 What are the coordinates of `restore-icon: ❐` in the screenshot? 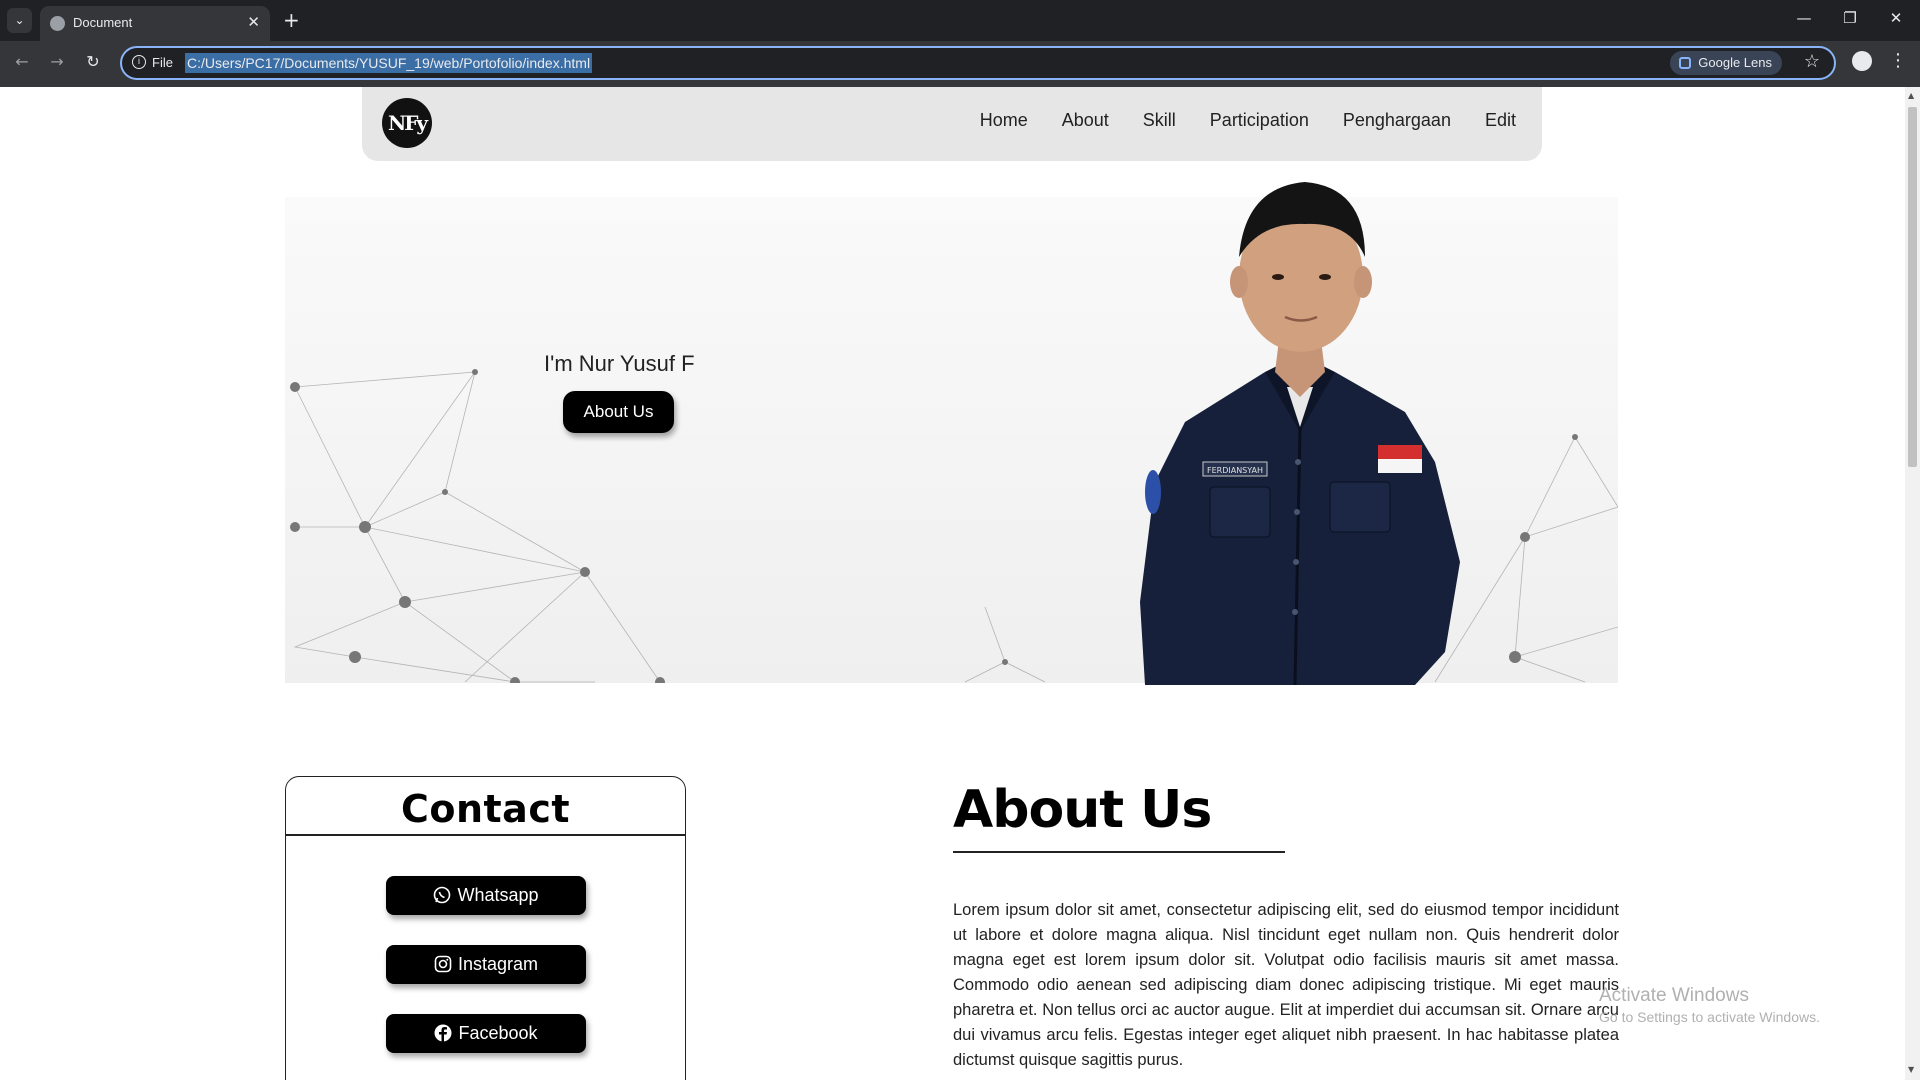 It's located at (1850, 18).